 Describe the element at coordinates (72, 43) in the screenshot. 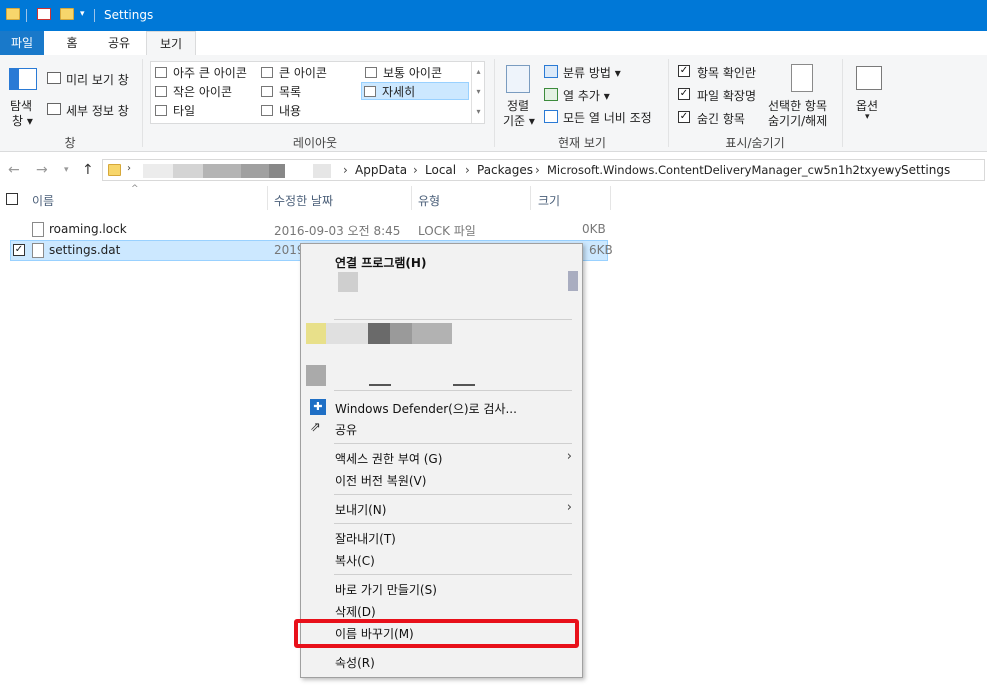

I see `tab-home: 홈` at that location.